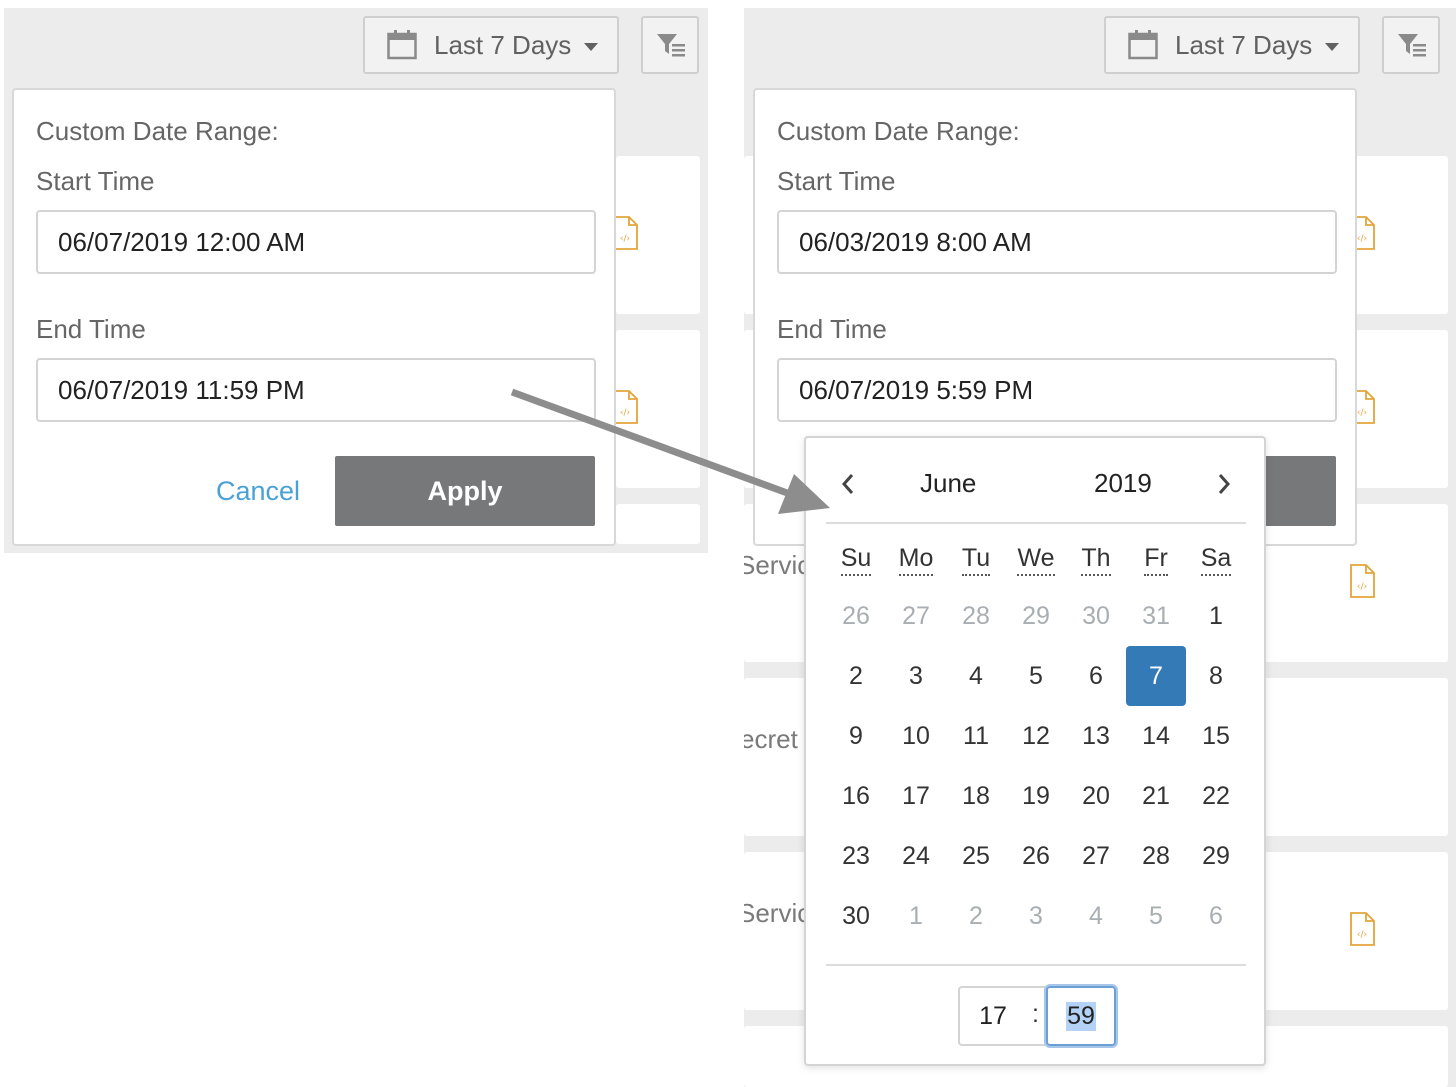 This screenshot has width=1456, height=1087. What do you see at coordinates (1096, 796) in the screenshot?
I see `calendar-day: 20` at bounding box center [1096, 796].